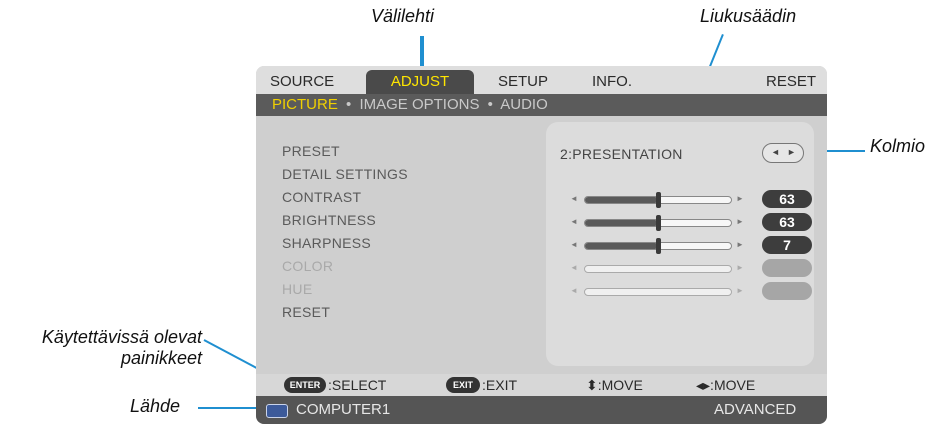 The image size is (947, 424). Describe the element at coordinates (105, 348) in the screenshot. I see `callout-buttons-label: Käytettävissä olevat painikkeet` at that location.